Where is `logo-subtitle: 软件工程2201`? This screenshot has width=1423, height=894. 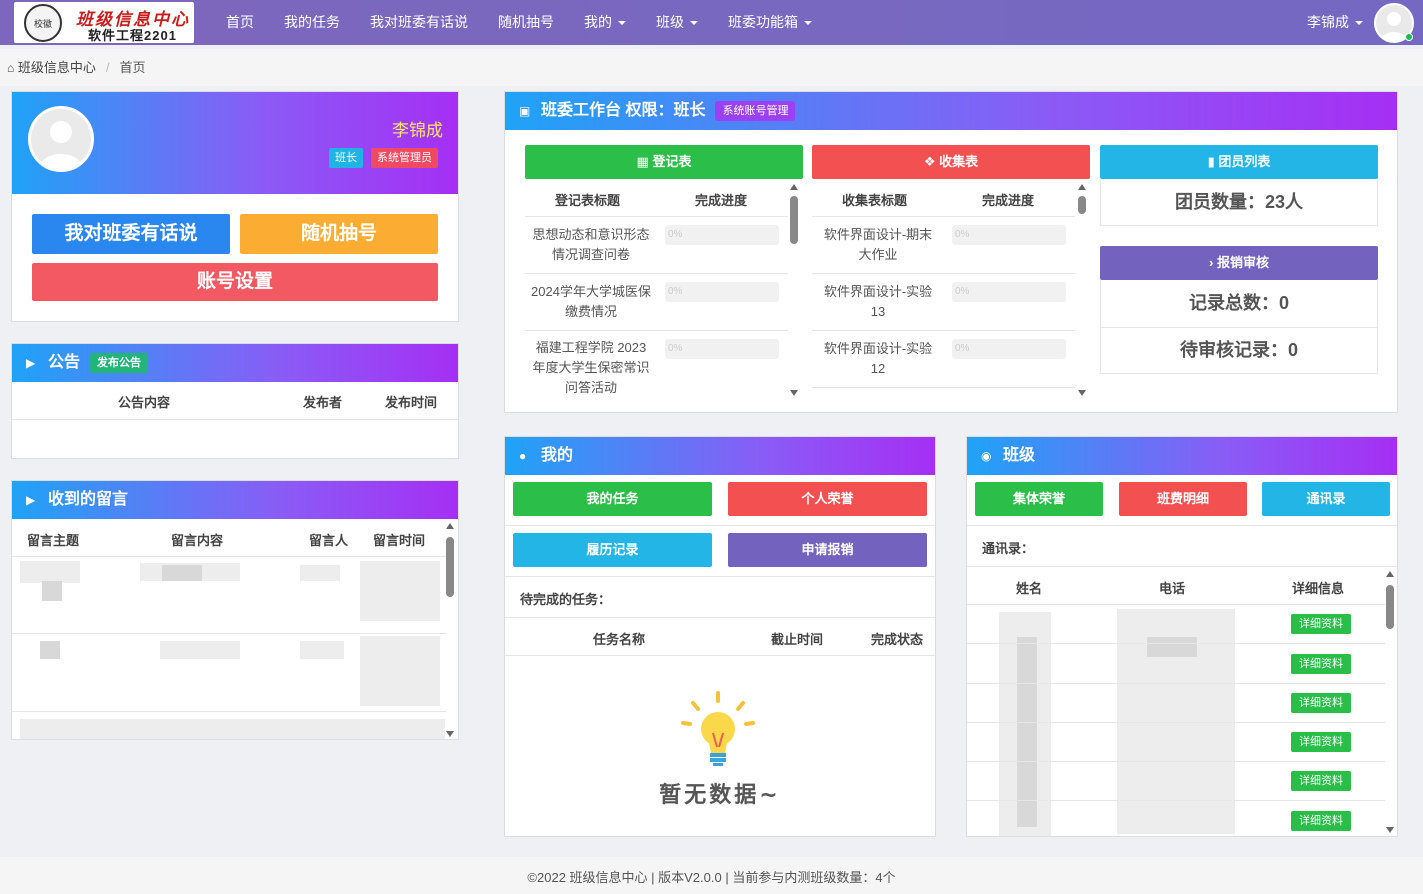
logo-subtitle: 软件工程2201 is located at coordinates (132, 35).